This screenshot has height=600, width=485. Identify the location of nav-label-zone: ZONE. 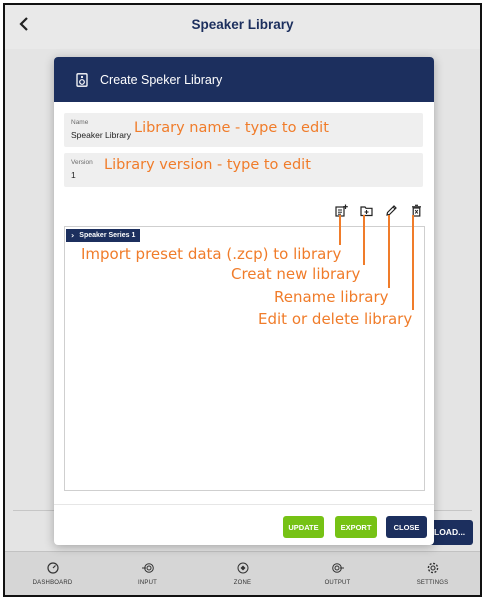
(242, 582).